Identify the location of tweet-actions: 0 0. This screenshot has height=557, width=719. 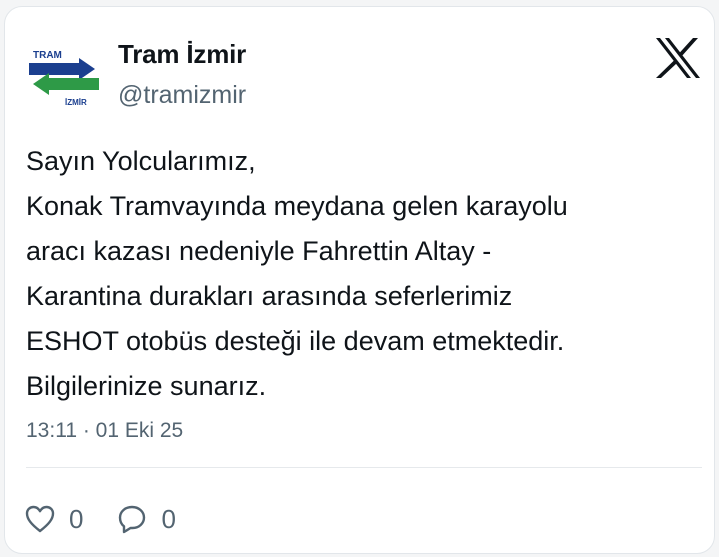
(117, 519).